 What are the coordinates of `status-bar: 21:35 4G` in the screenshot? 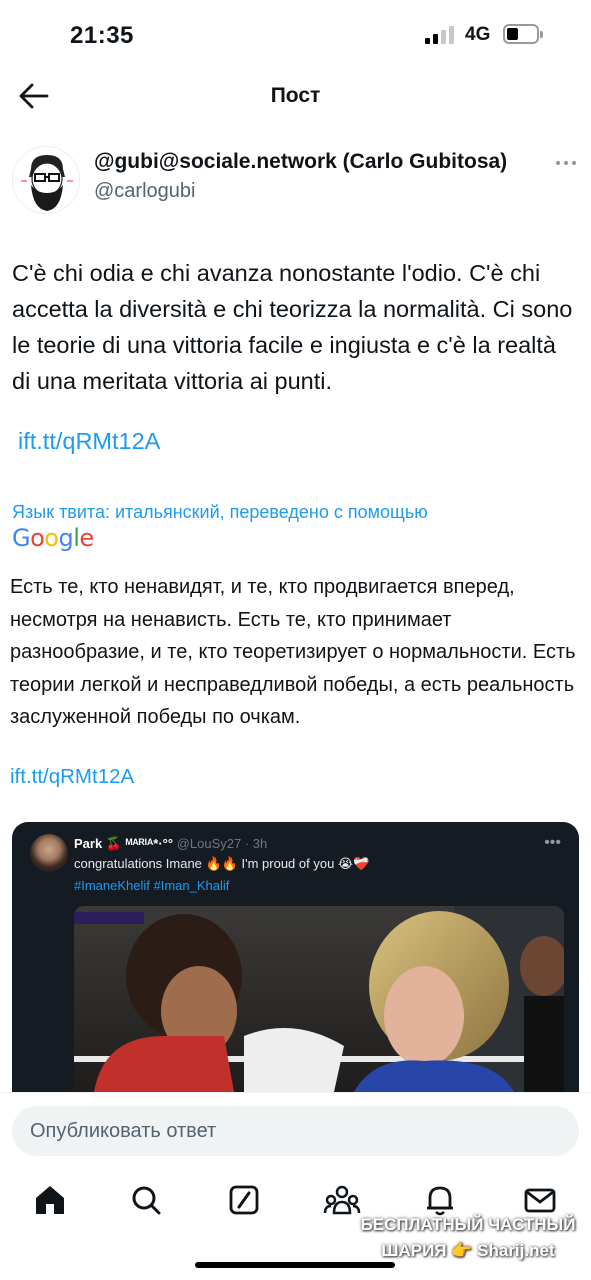 It's located at (295, 35).